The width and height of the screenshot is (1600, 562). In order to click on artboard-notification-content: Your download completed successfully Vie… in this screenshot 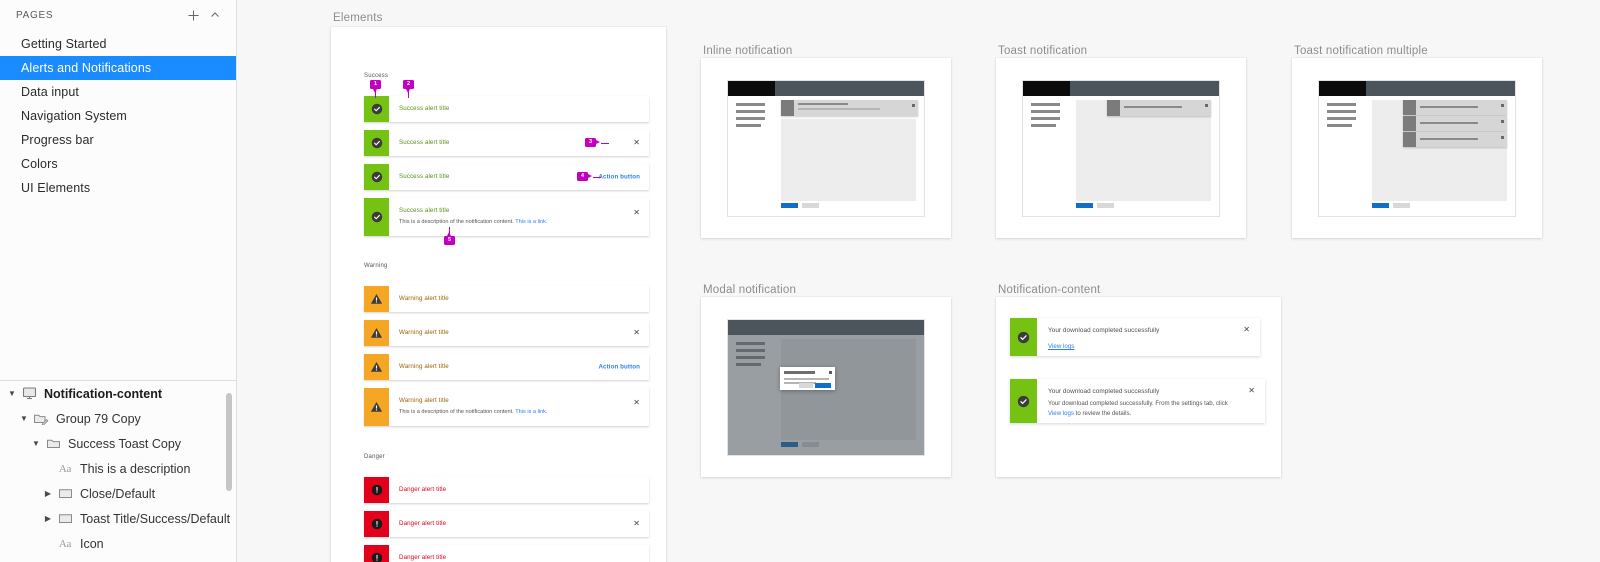, I will do `click(1138, 387)`.